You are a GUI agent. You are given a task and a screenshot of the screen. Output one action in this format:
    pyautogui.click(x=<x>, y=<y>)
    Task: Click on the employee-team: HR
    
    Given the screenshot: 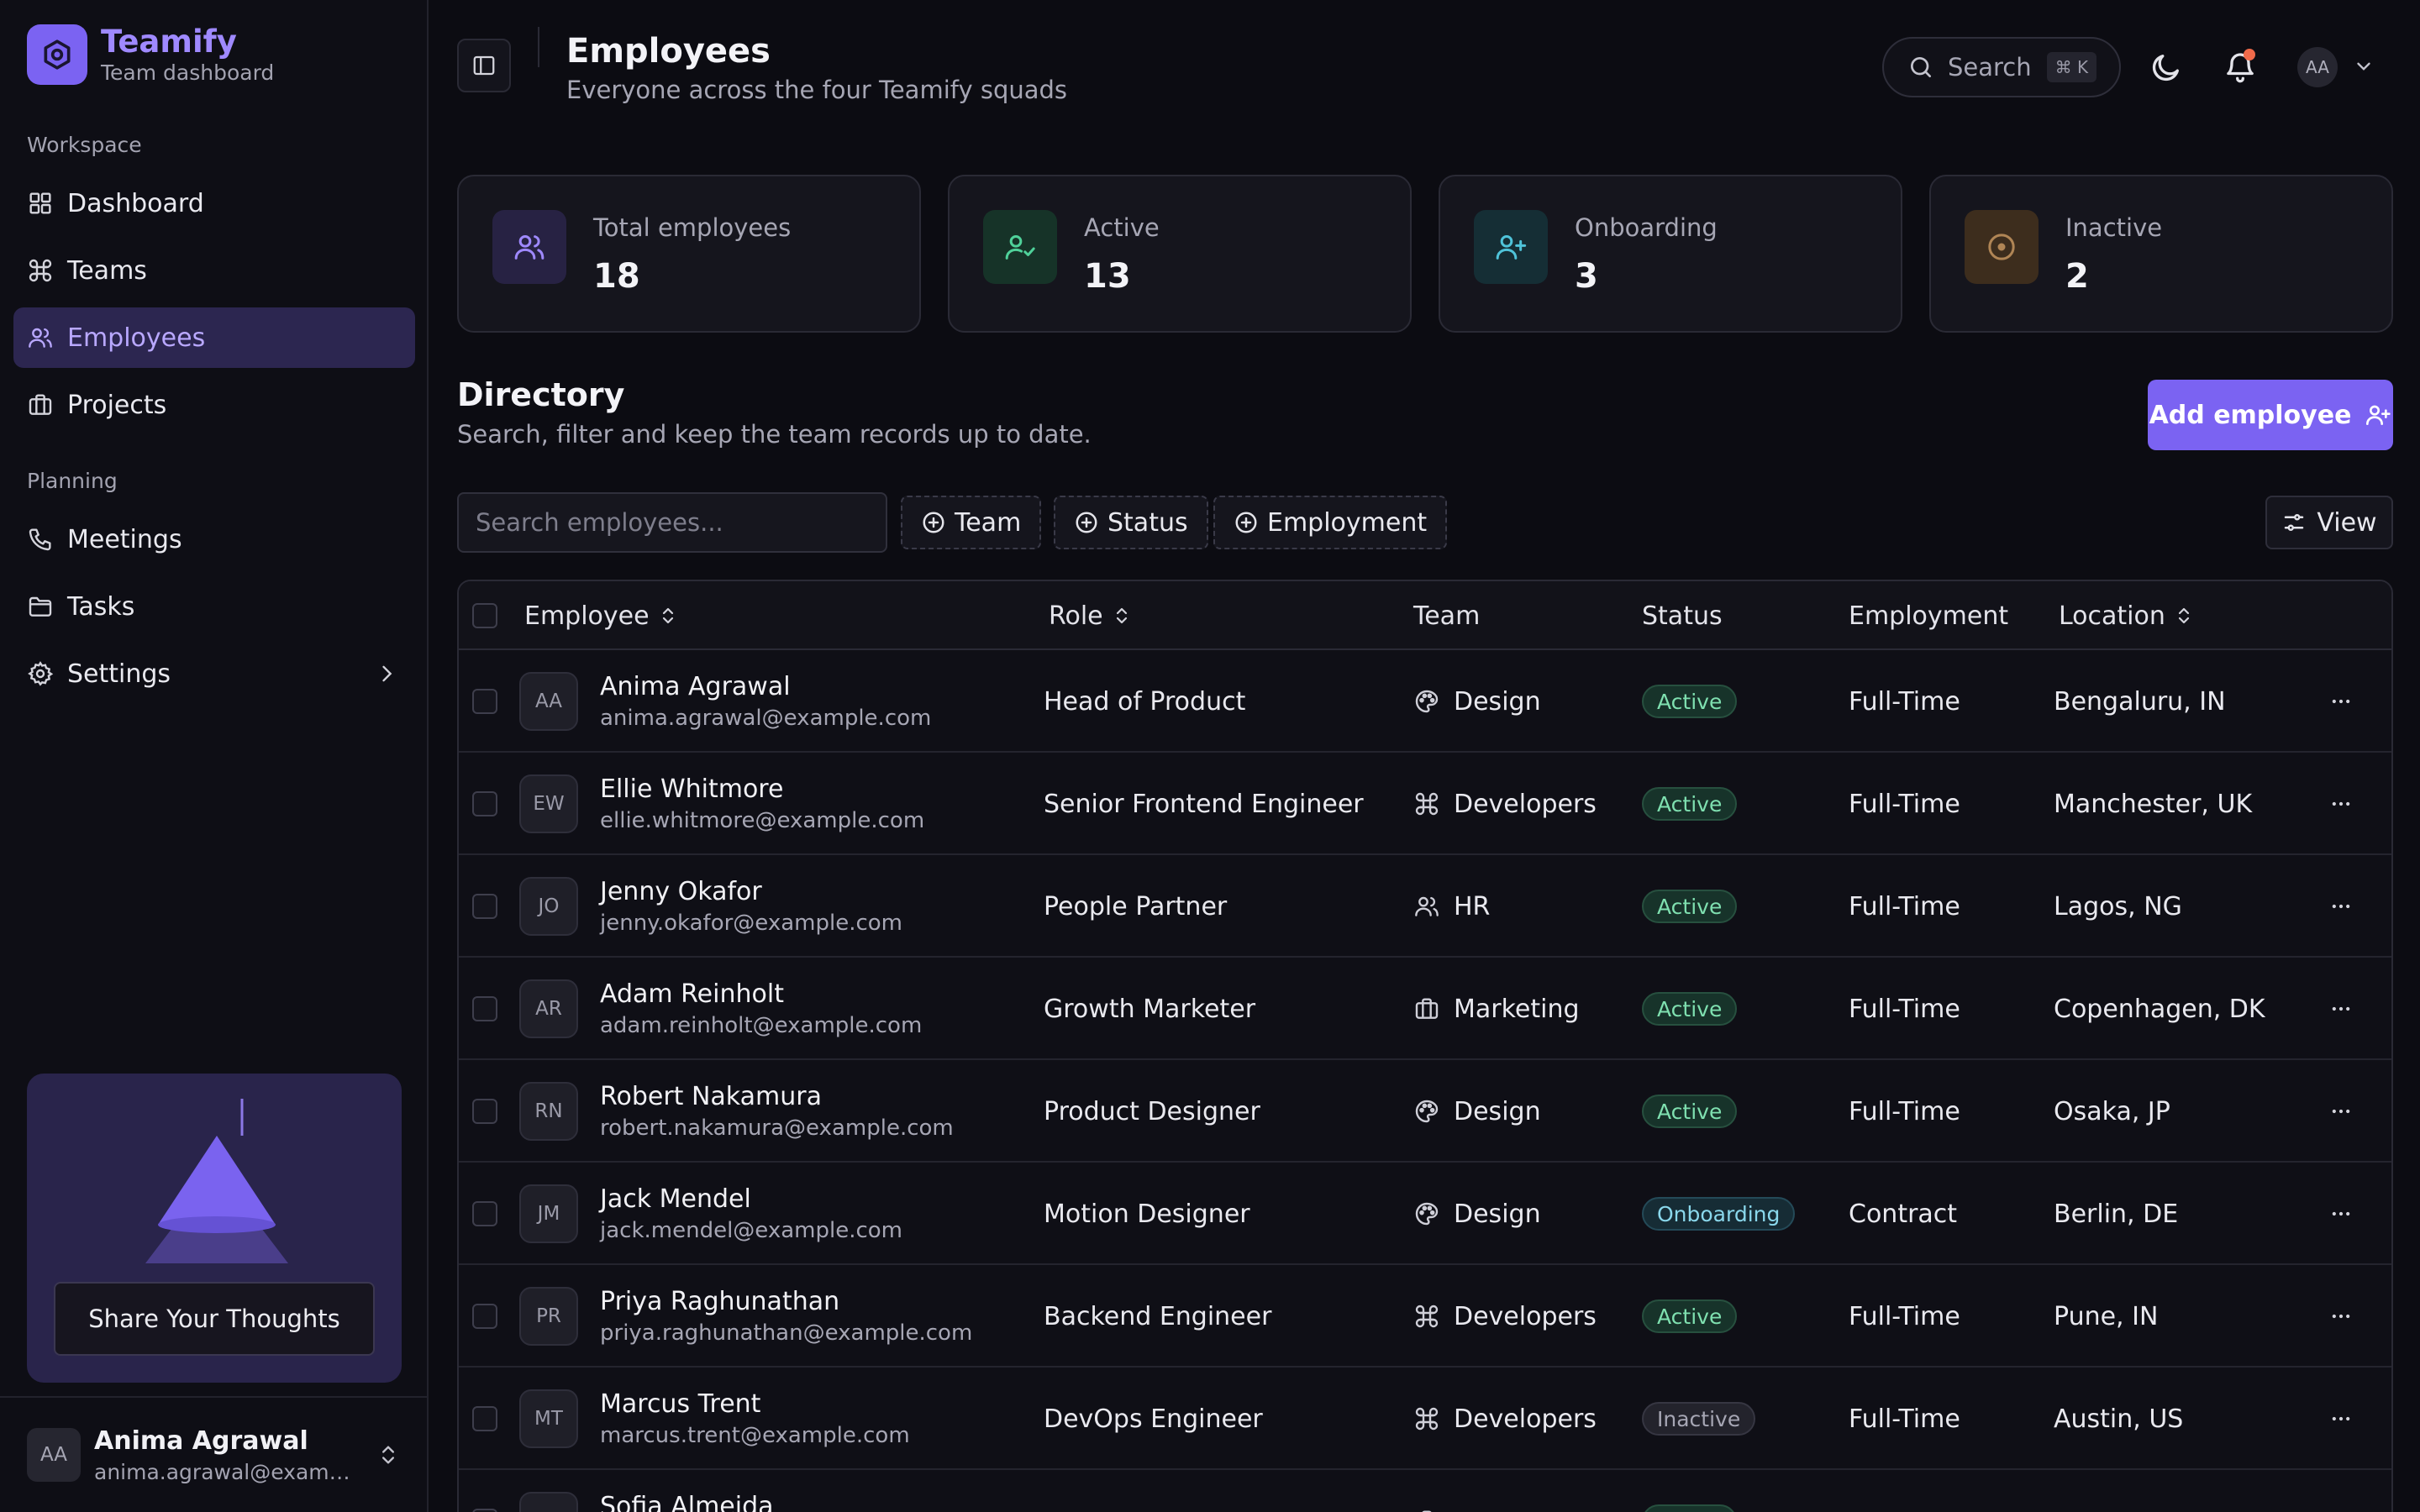 What is the action you would take?
    pyautogui.click(x=1451, y=906)
    